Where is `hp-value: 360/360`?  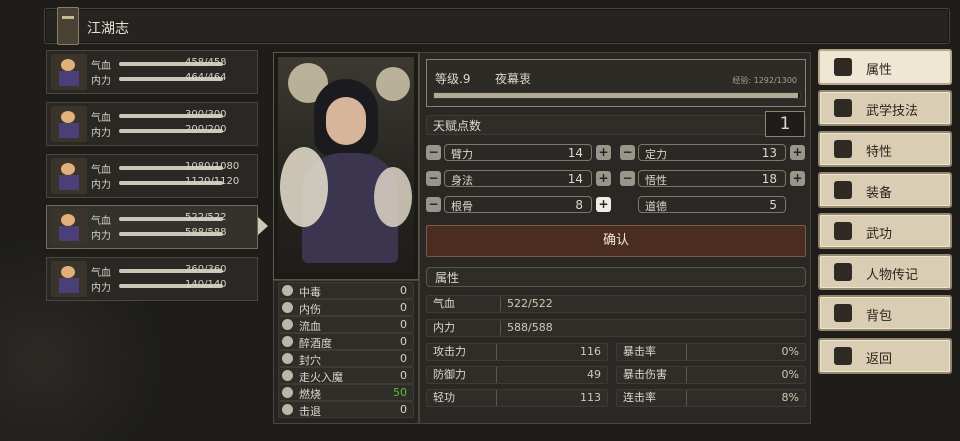
hp-value: 360/360 is located at coordinates (206, 269).